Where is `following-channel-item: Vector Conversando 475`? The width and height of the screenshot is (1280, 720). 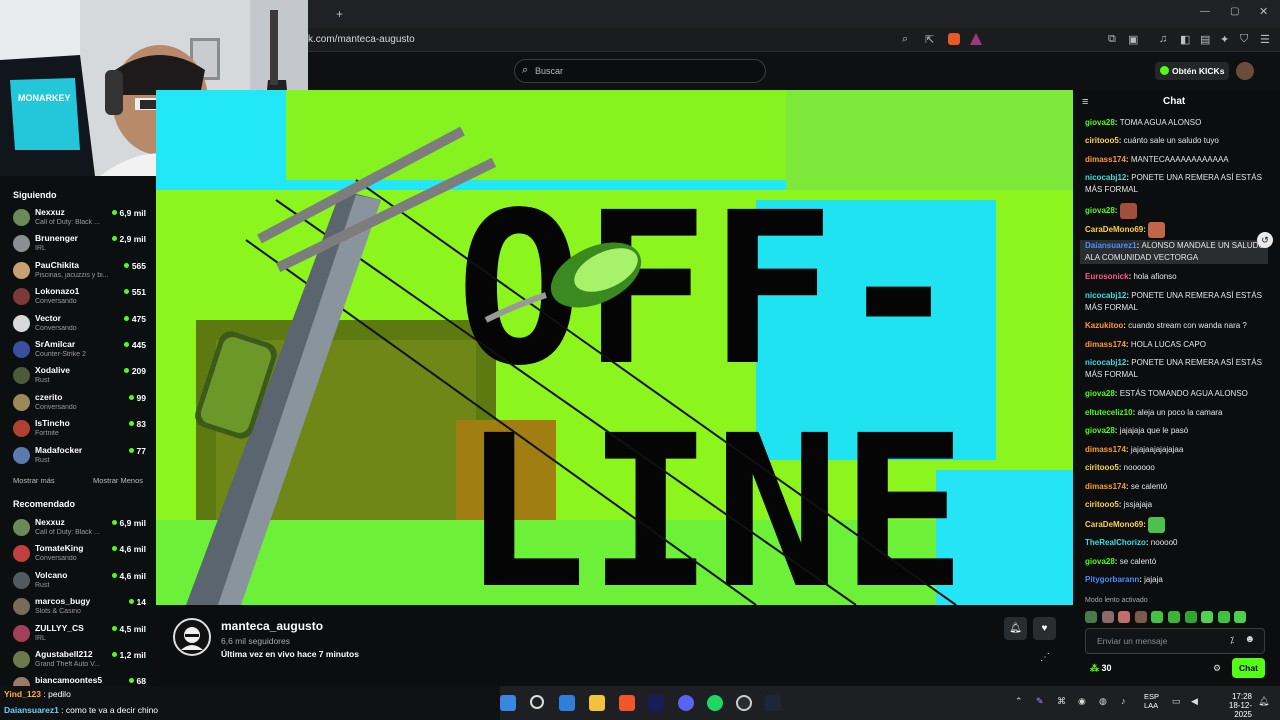
following-channel-item: Vector Conversando 475 is located at coordinates (78, 325).